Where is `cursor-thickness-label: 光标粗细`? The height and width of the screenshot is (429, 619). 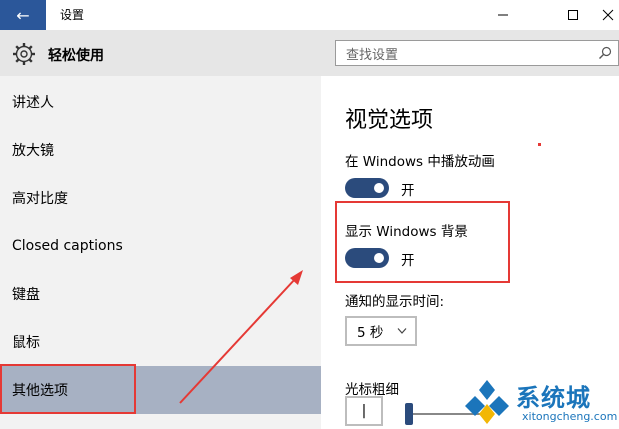
cursor-thickness-label: 光标粗细 is located at coordinates (372, 390).